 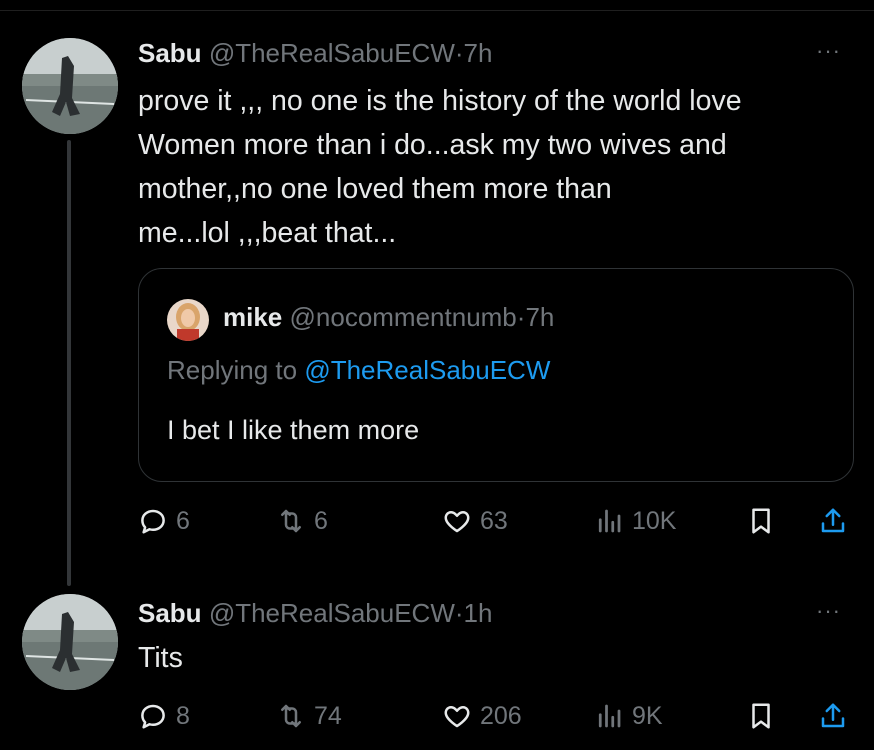 I want to click on timestamp: 1h, so click(x=478, y=613).